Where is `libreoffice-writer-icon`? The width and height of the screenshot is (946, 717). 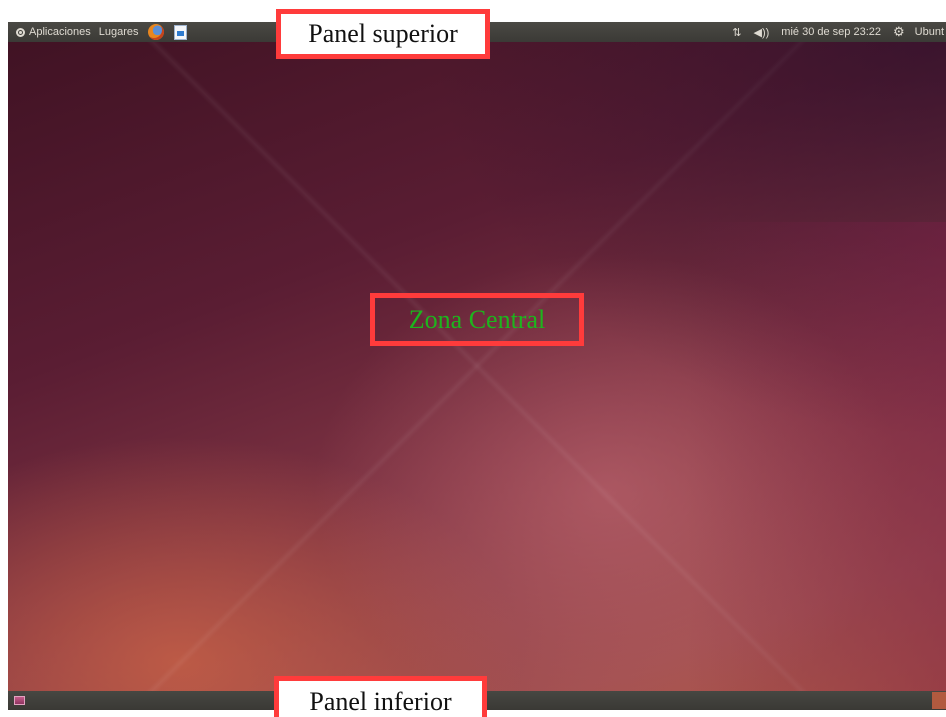
libreoffice-writer-icon is located at coordinates (180, 32).